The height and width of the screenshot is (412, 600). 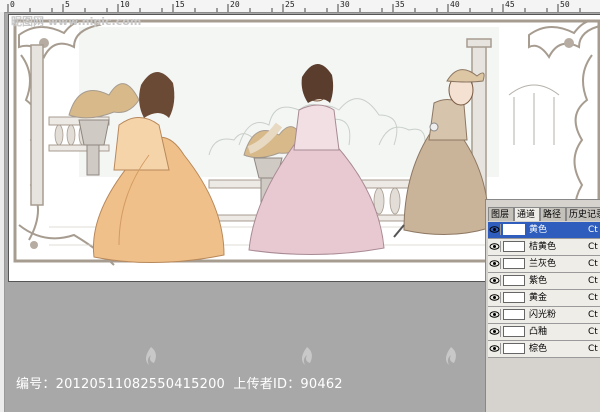 I want to click on channel-name: 闪光粉, so click(x=543, y=315).